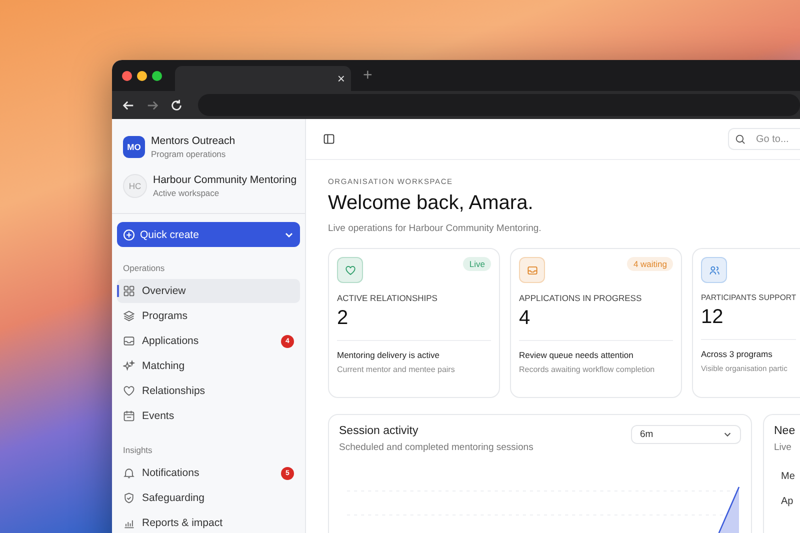 The width and height of the screenshot is (800, 533). Describe the element at coordinates (431, 203) in the screenshot. I see `page-title: Welcome back, Amara.` at that location.